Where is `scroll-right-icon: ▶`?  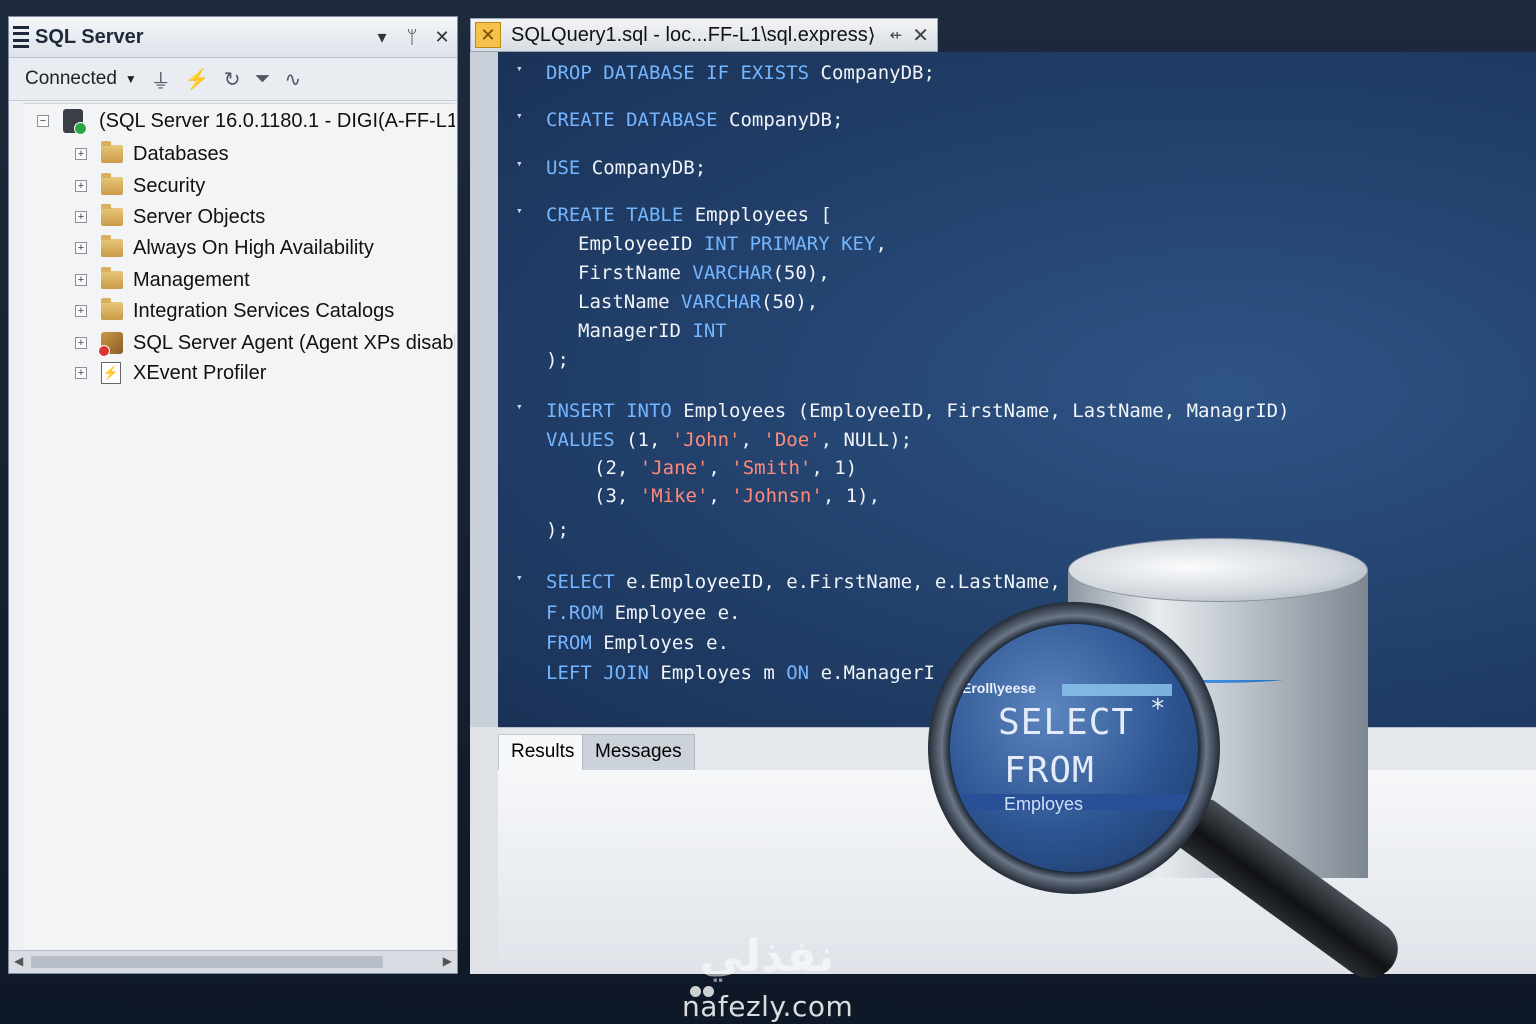
scroll-right-icon: ▶ is located at coordinates (447, 961).